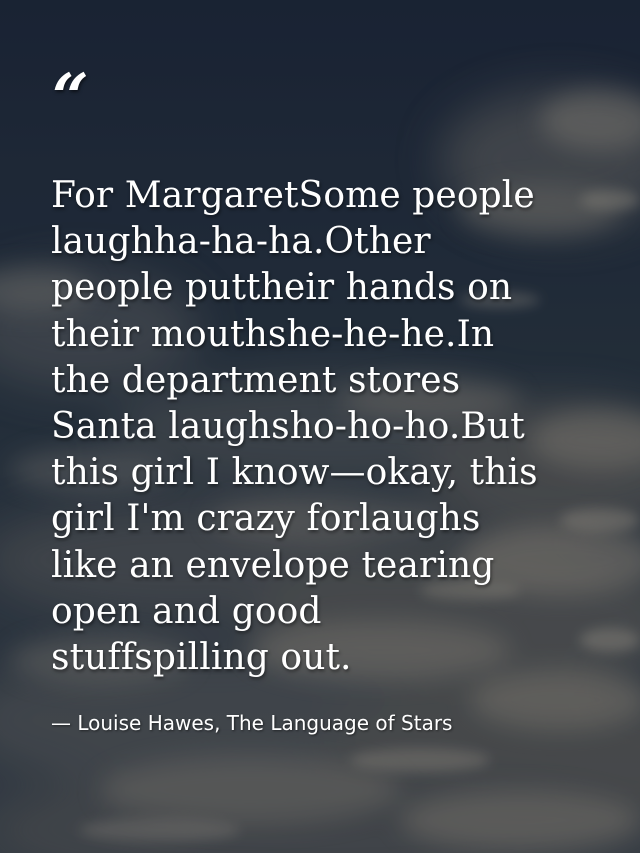  What do you see at coordinates (186, 611) in the screenshot?
I see `quote-line: open and good` at bounding box center [186, 611].